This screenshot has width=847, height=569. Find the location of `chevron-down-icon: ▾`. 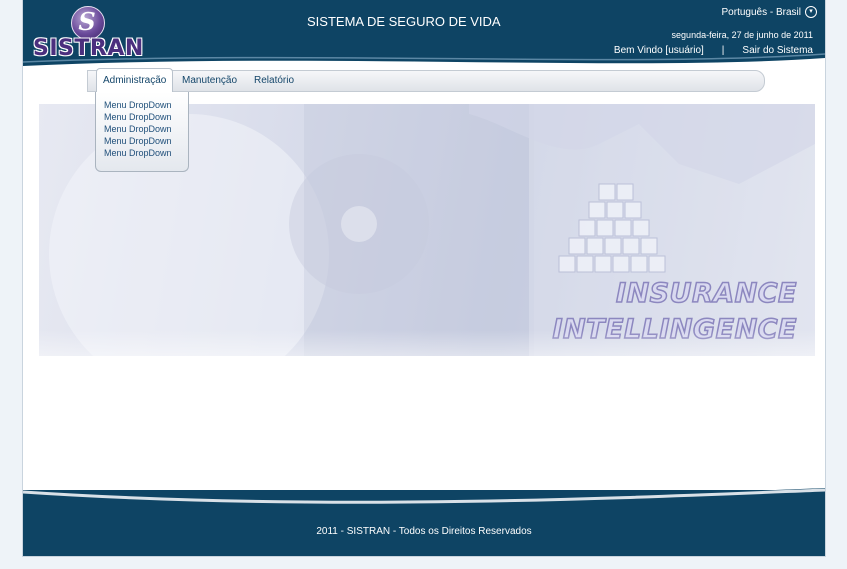

chevron-down-icon: ▾ is located at coordinates (811, 12).